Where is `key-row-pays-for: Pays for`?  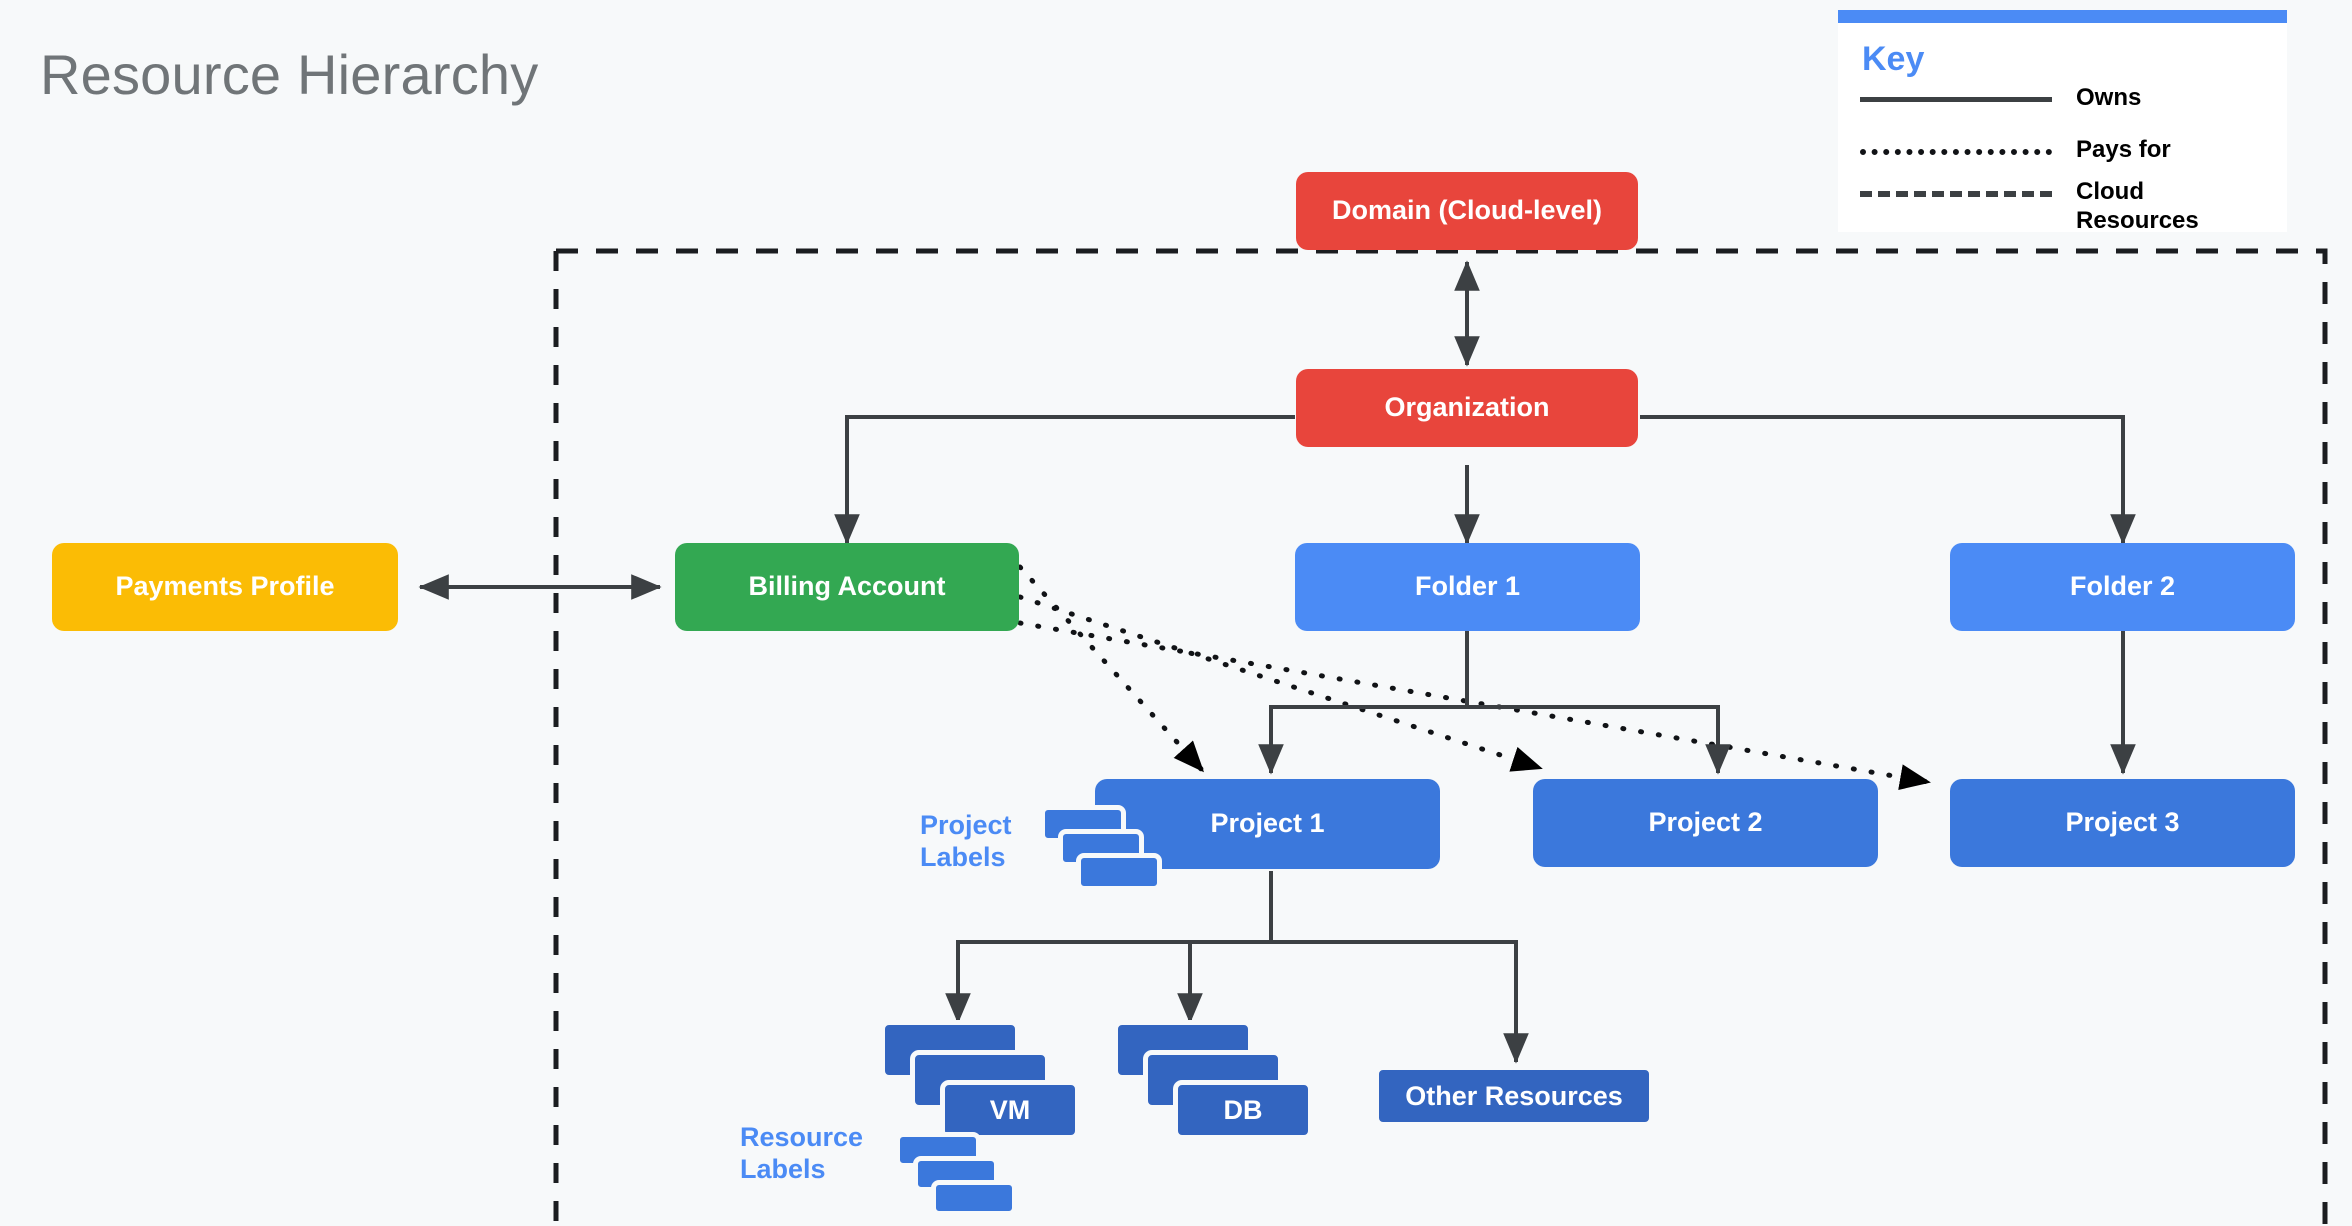 key-row-pays-for: Pays for is located at coordinates (2062, 151).